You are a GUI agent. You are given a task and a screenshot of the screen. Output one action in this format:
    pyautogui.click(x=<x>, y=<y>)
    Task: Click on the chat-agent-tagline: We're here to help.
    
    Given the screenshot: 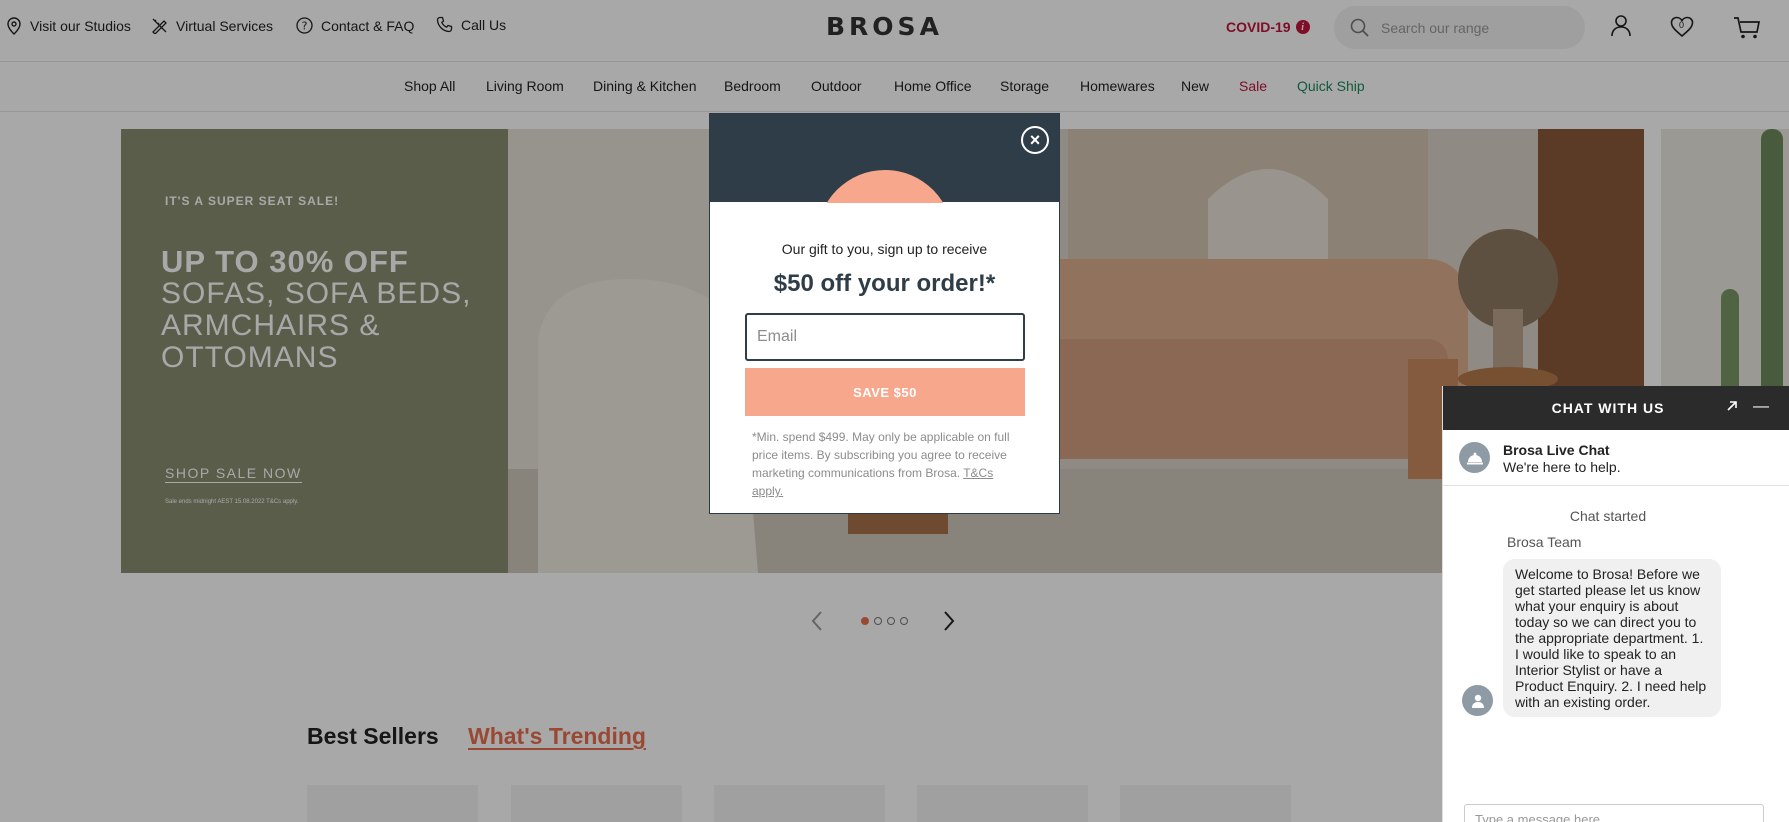 What is the action you would take?
    pyautogui.click(x=1562, y=467)
    